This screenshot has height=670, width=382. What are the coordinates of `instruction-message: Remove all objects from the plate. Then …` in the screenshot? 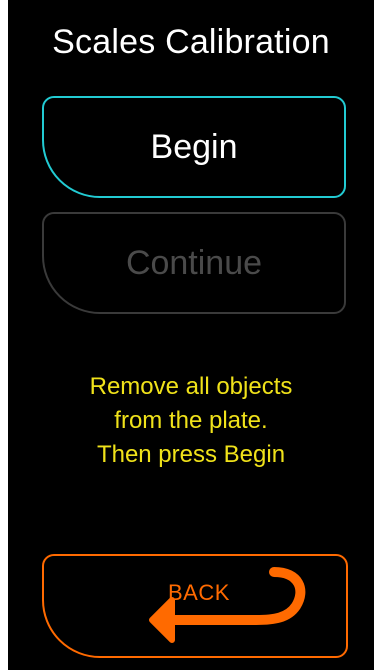 It's located at (191, 421).